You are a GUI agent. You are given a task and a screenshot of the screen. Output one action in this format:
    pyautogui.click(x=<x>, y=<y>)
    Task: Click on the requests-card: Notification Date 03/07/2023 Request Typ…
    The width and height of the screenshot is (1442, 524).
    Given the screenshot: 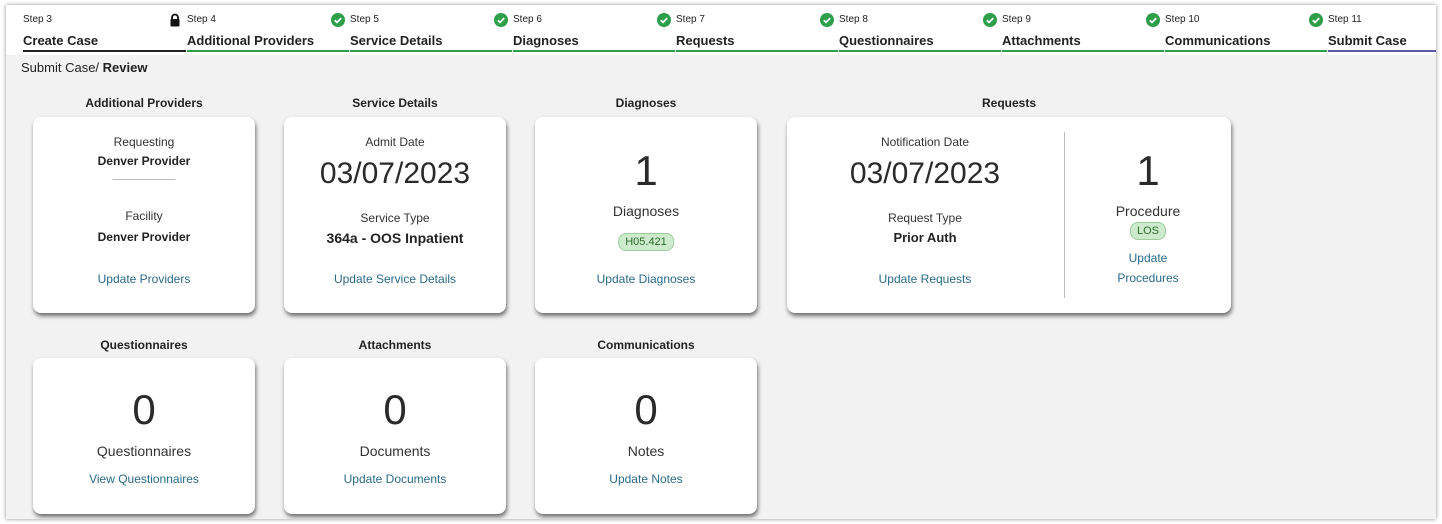 What is the action you would take?
    pyautogui.click(x=1009, y=215)
    